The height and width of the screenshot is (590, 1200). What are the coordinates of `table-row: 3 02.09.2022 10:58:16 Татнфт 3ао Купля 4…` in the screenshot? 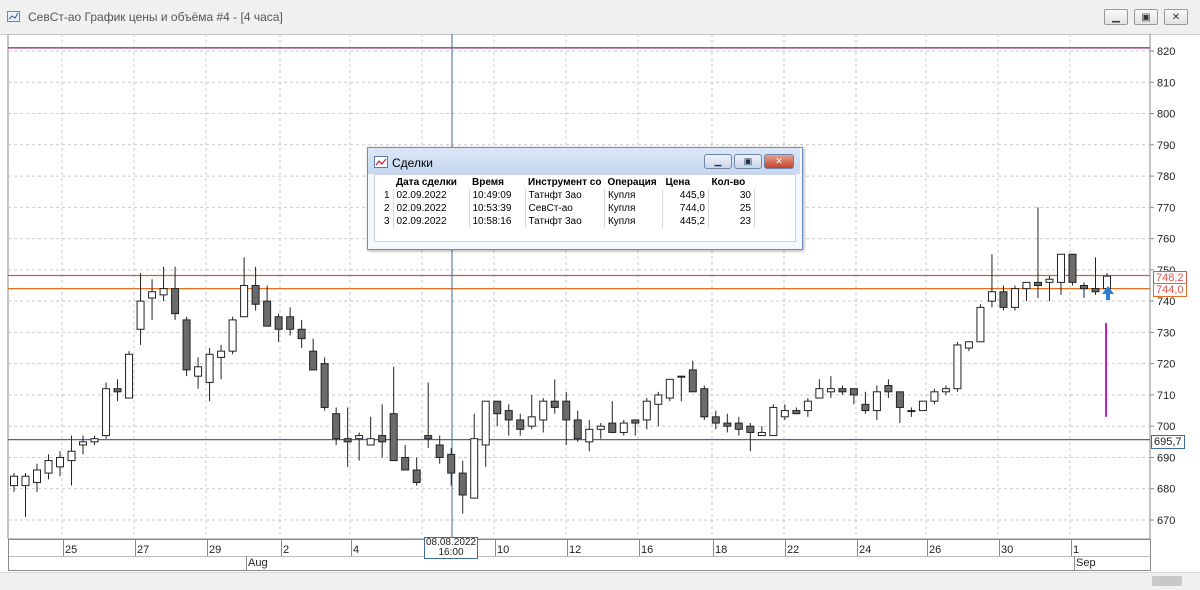 It's located at (565, 221).